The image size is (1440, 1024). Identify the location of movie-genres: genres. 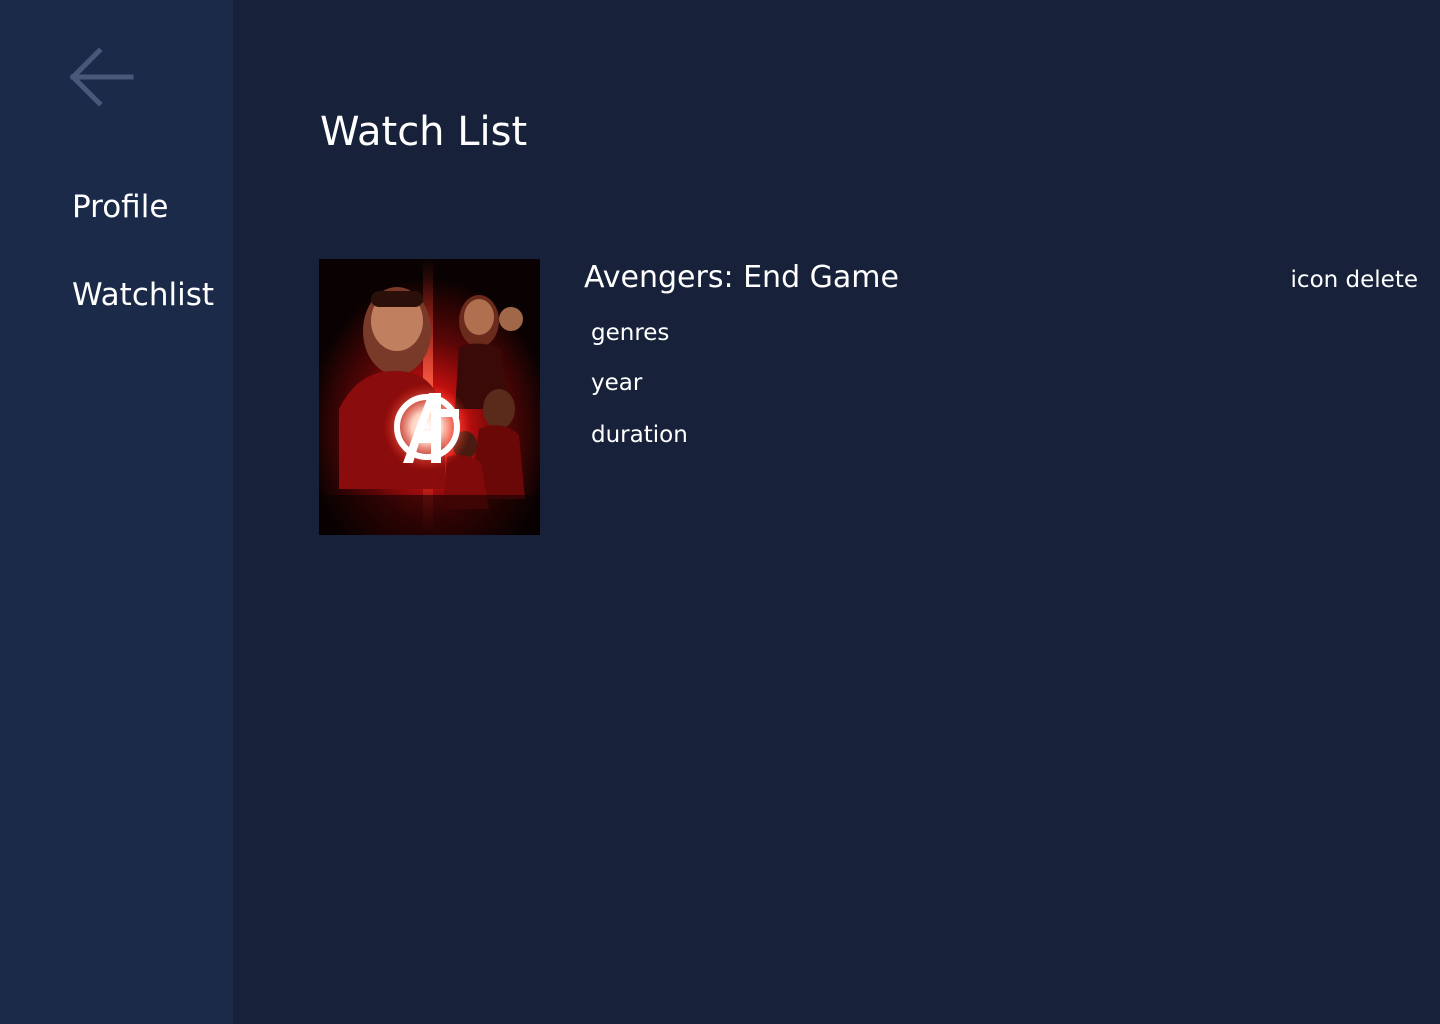
(630, 333).